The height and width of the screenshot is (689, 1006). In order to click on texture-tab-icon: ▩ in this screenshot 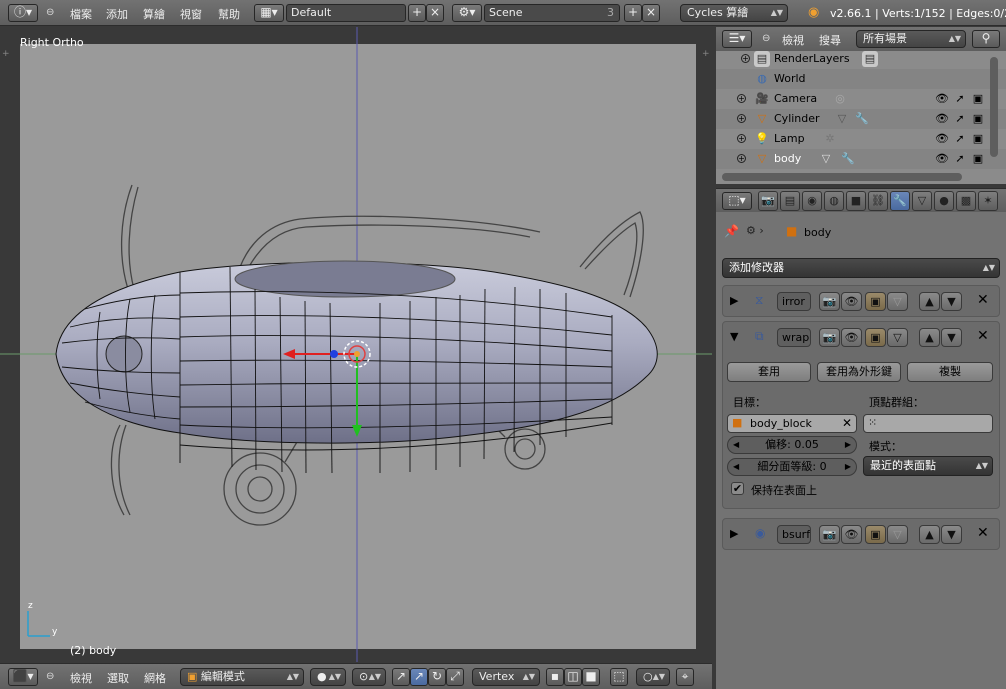, I will do `click(966, 201)`.